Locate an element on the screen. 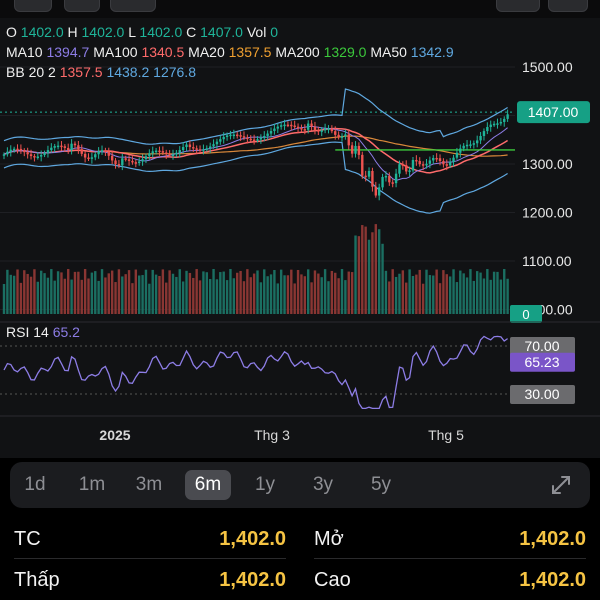  ma10-label: MA10 is located at coordinates (24, 52).